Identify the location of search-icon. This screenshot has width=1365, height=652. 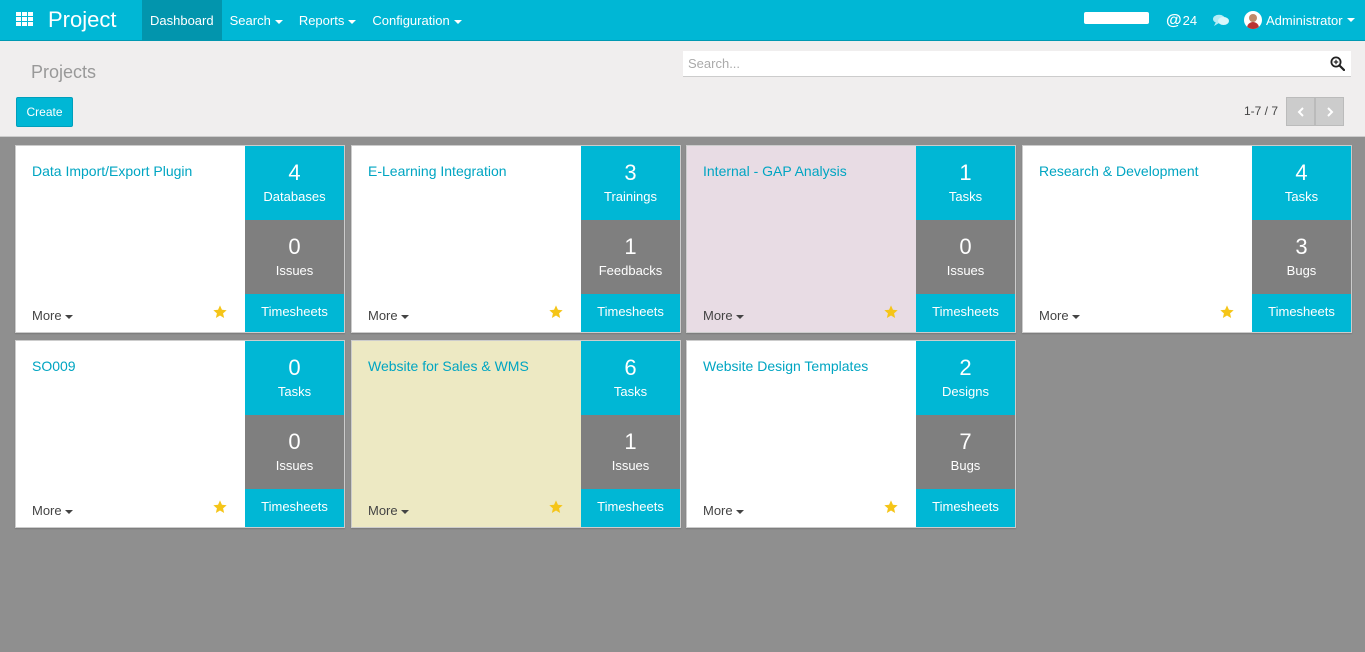
(1337, 63).